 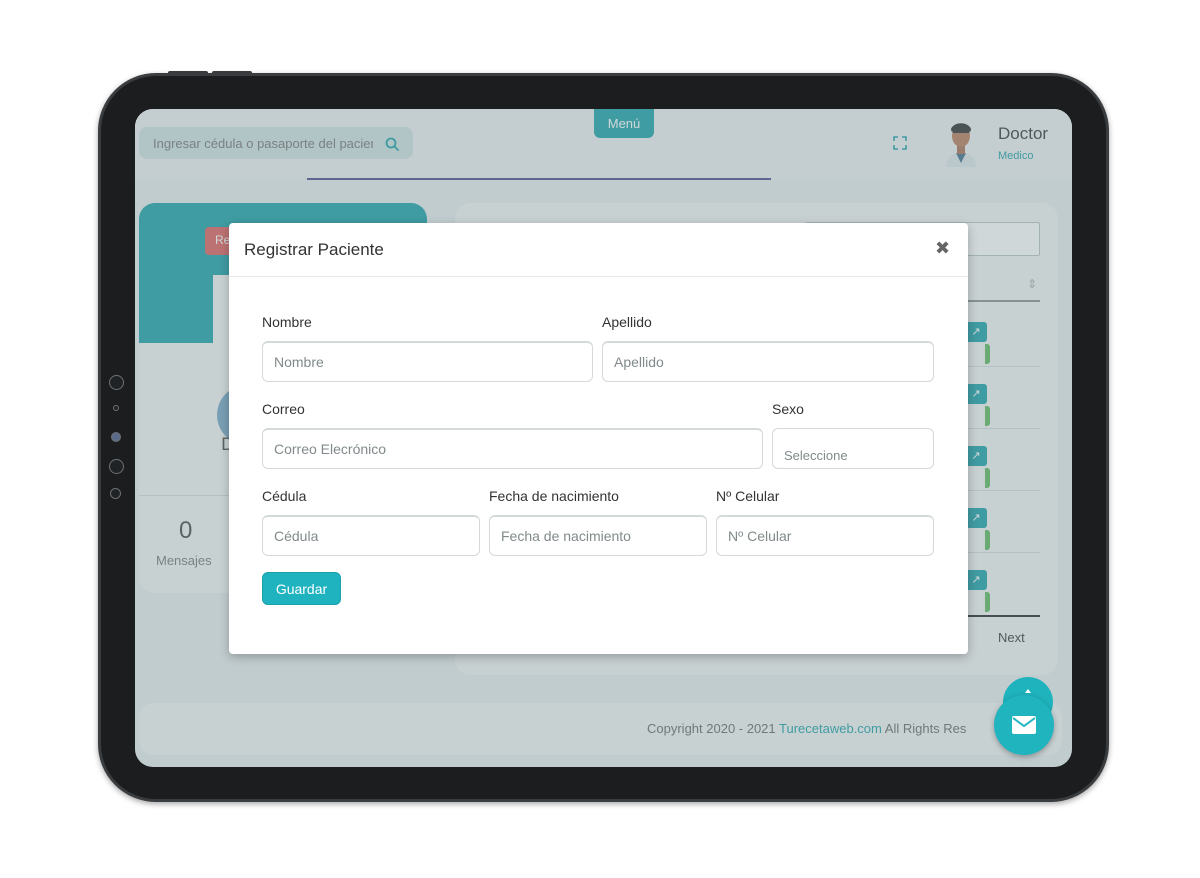 I want to click on mail-fab-button, so click(x=1024, y=725).